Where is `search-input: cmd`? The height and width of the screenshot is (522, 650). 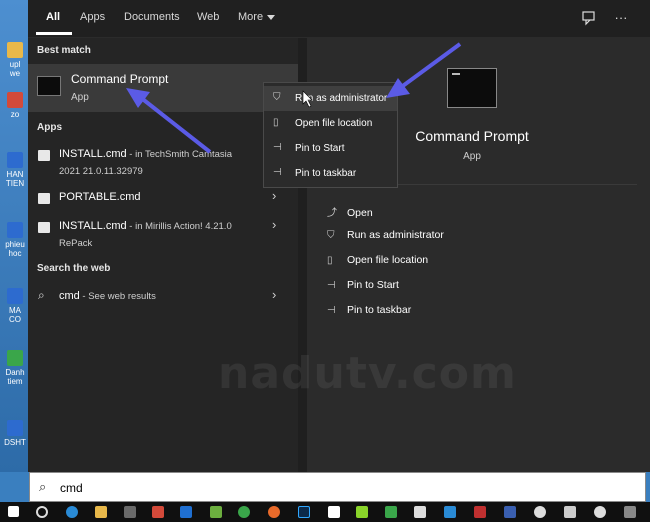 search-input: cmd is located at coordinates (71, 488).